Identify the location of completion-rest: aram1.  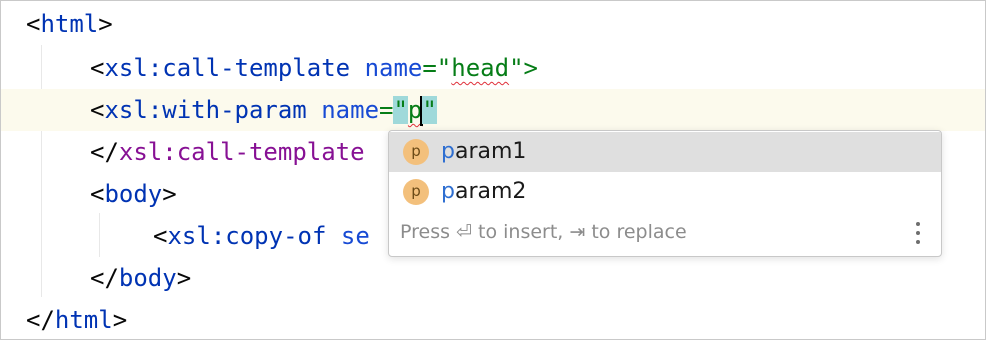
(490, 151).